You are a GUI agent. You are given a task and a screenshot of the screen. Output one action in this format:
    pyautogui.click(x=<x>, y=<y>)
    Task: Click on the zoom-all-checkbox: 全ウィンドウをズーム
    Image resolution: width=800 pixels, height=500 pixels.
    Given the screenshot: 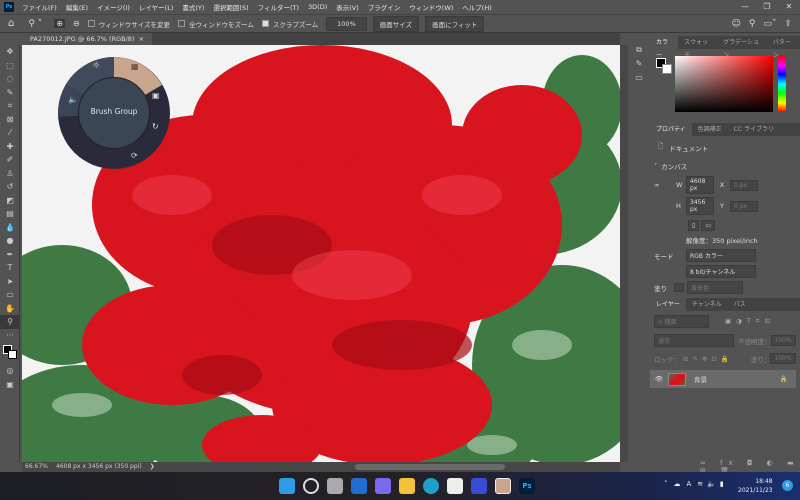 What is the action you would take?
    pyautogui.click(x=216, y=24)
    